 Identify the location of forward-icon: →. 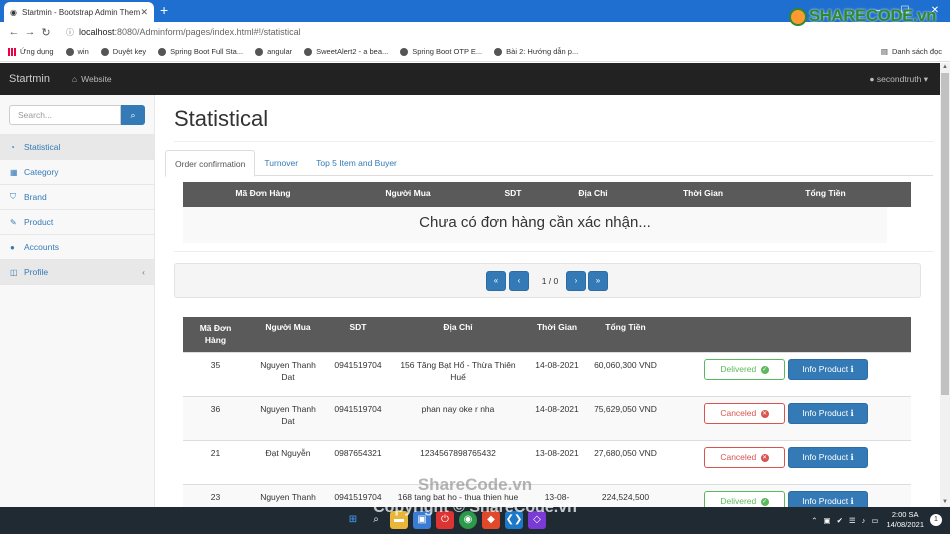
(30, 32).